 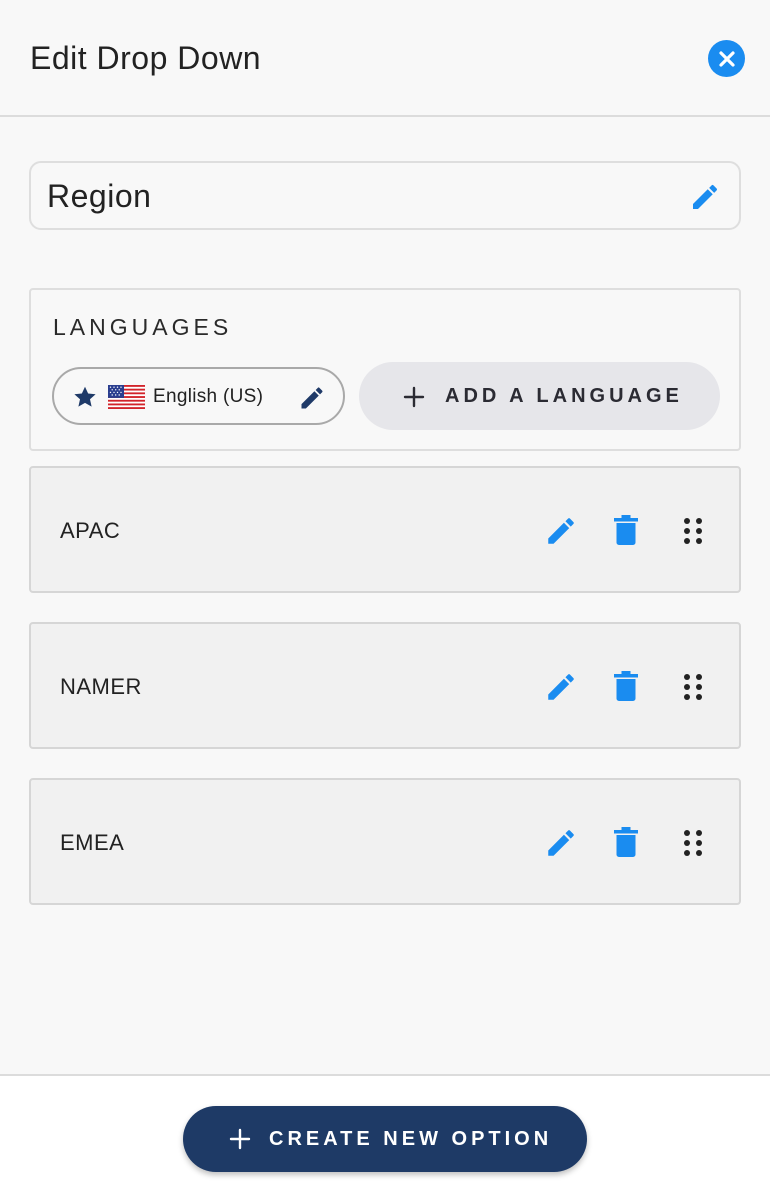 I want to click on panel-footer: CREATE NEW OPTION, so click(x=385, y=1137).